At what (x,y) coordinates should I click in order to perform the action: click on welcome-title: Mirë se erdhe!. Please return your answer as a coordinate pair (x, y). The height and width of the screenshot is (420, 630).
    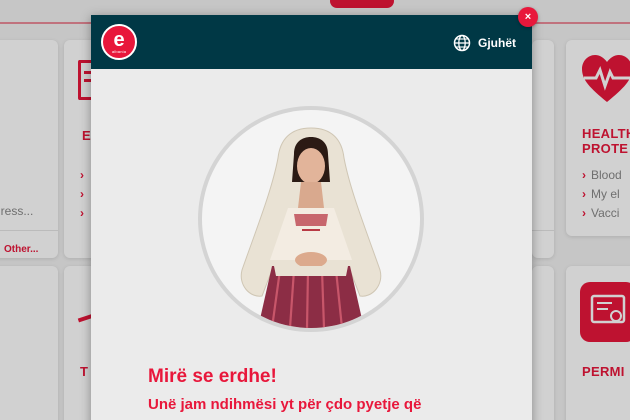
    Looking at the image, I should click on (212, 376).